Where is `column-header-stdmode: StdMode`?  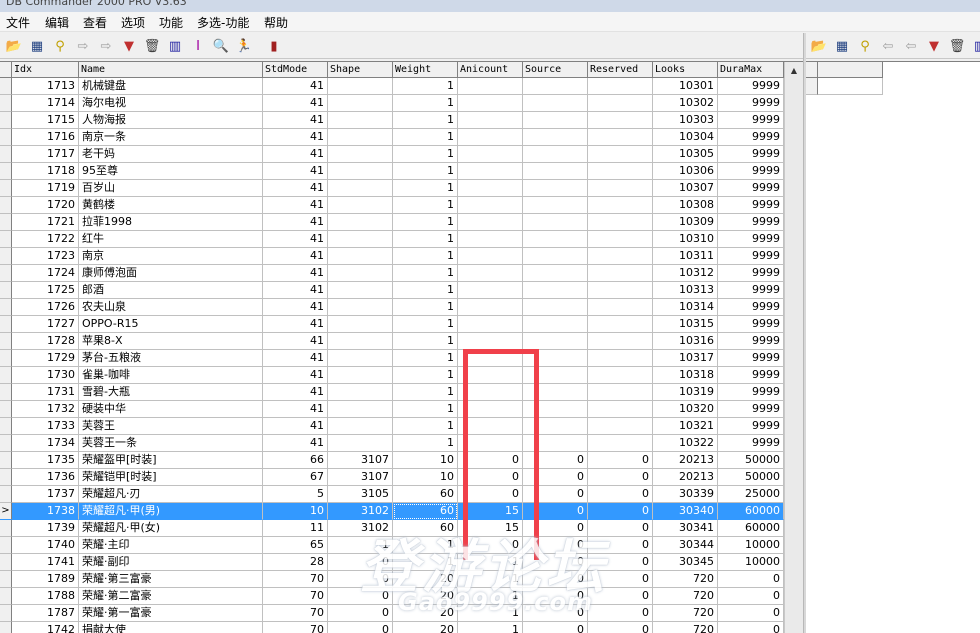 column-header-stdmode: StdMode is located at coordinates (295, 70).